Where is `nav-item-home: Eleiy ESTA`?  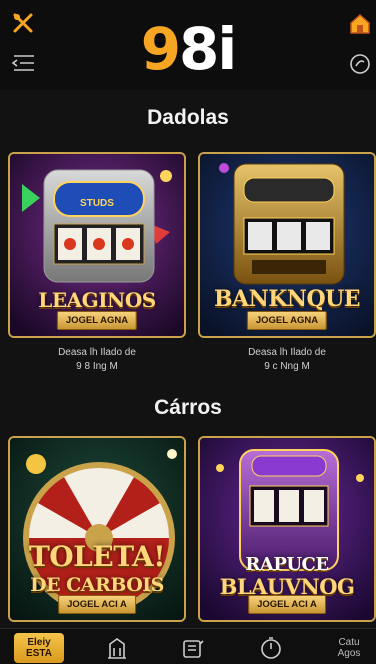
nav-item-home: Eleiy ESTA is located at coordinates (39, 648).